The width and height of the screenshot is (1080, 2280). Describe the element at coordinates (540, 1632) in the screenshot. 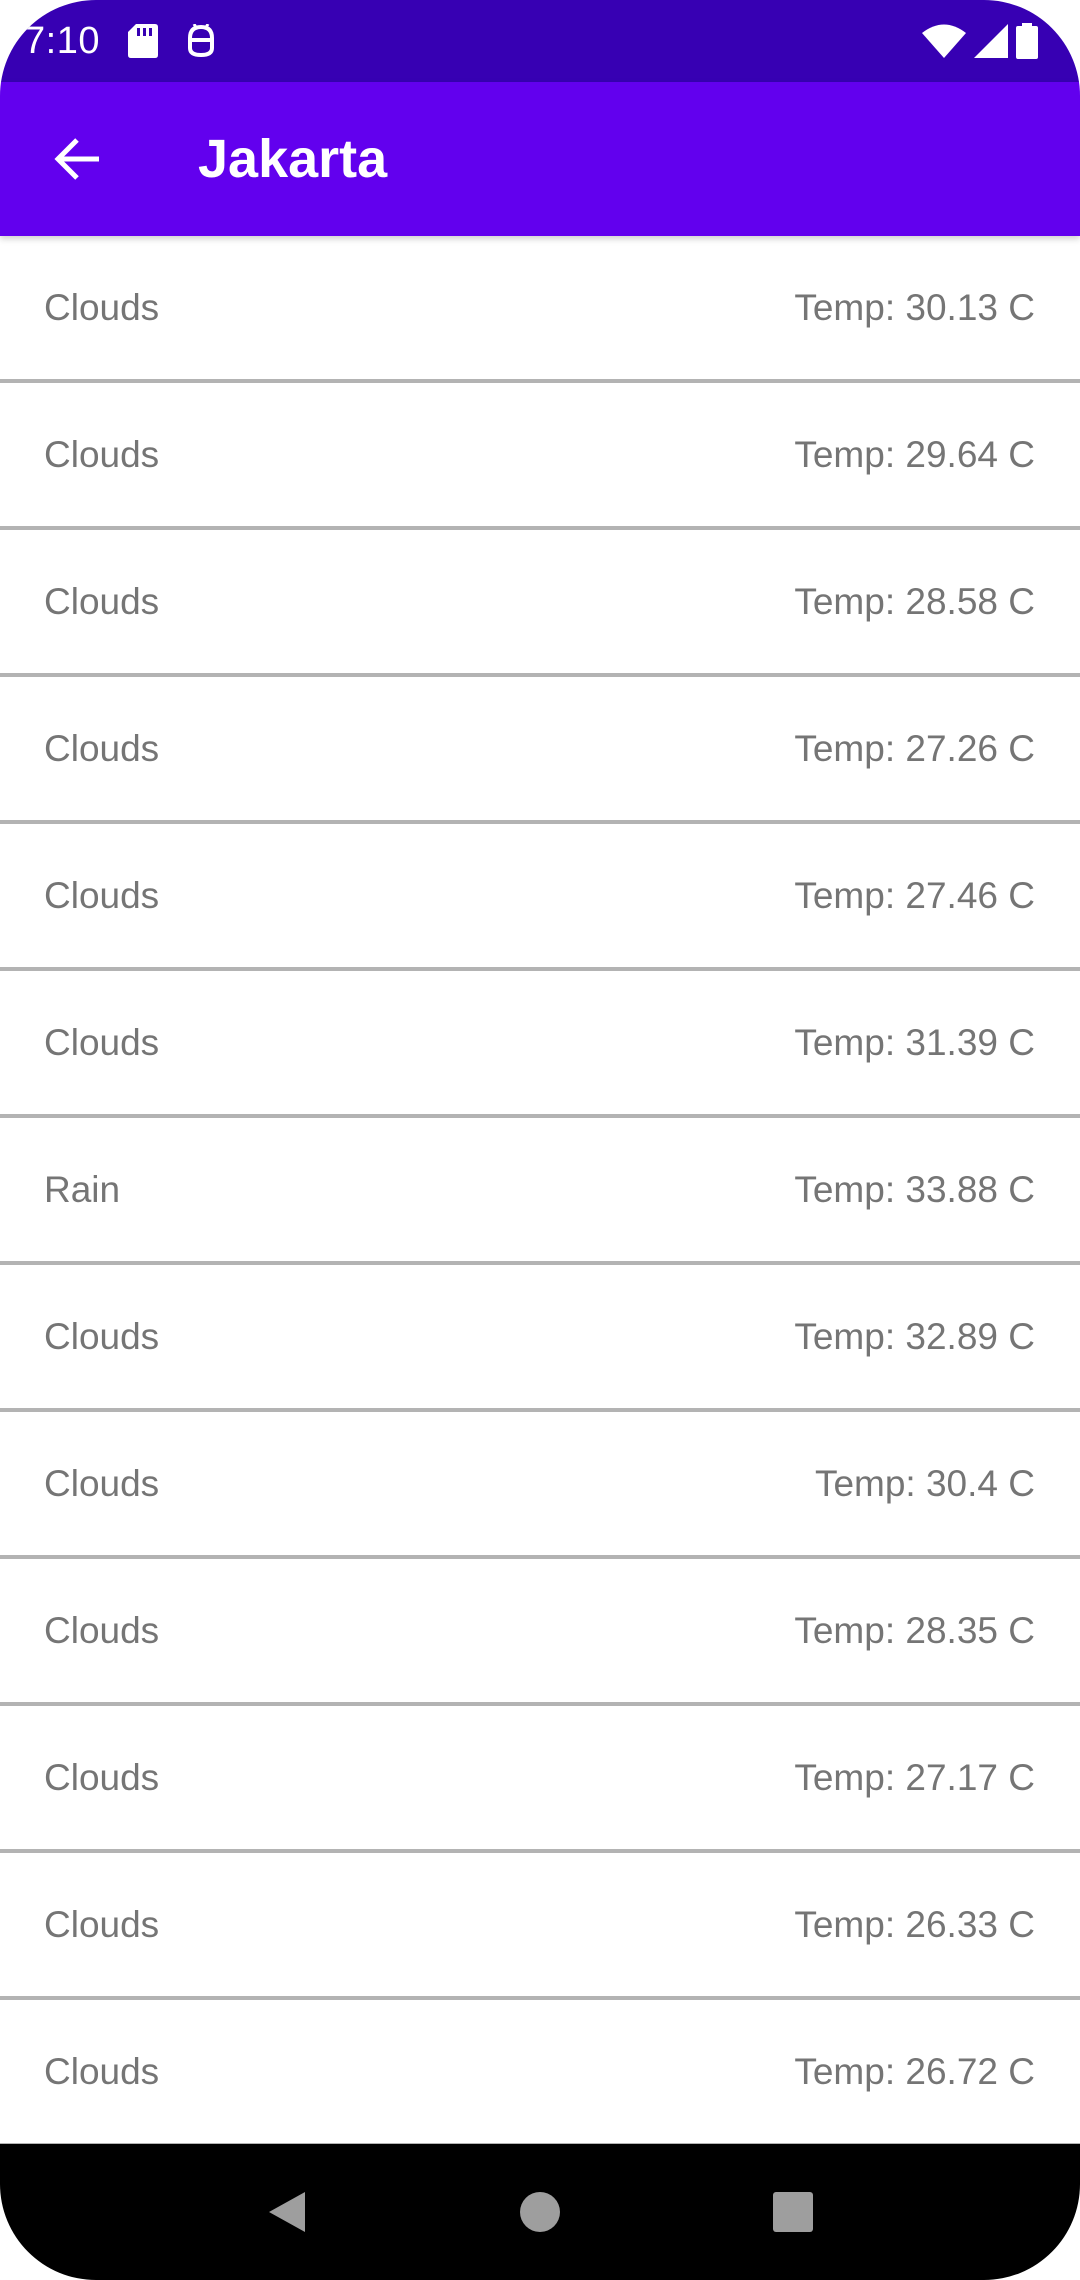

I see `list-item: Clouds Temp: 28.35 C` at that location.